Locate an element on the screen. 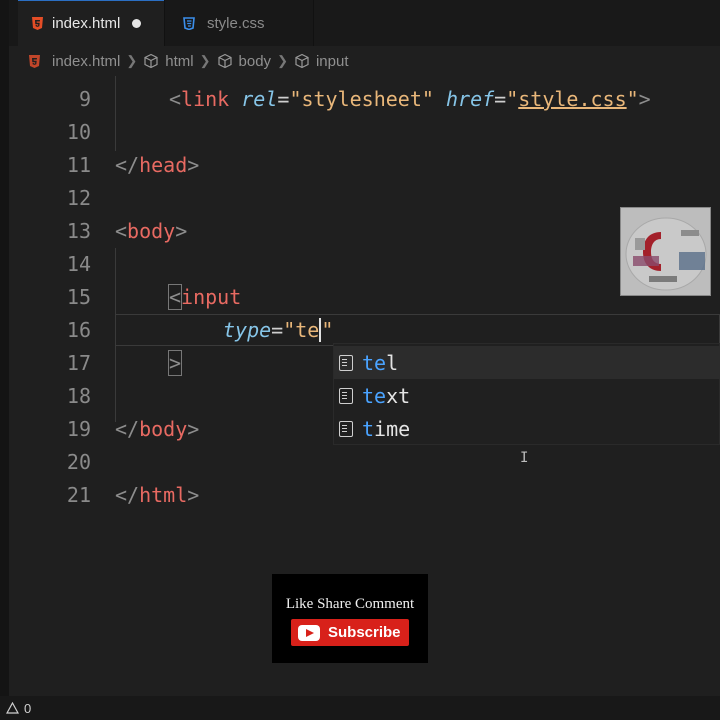 The image size is (720, 720). line-number: 13 is located at coordinates (78, 231).